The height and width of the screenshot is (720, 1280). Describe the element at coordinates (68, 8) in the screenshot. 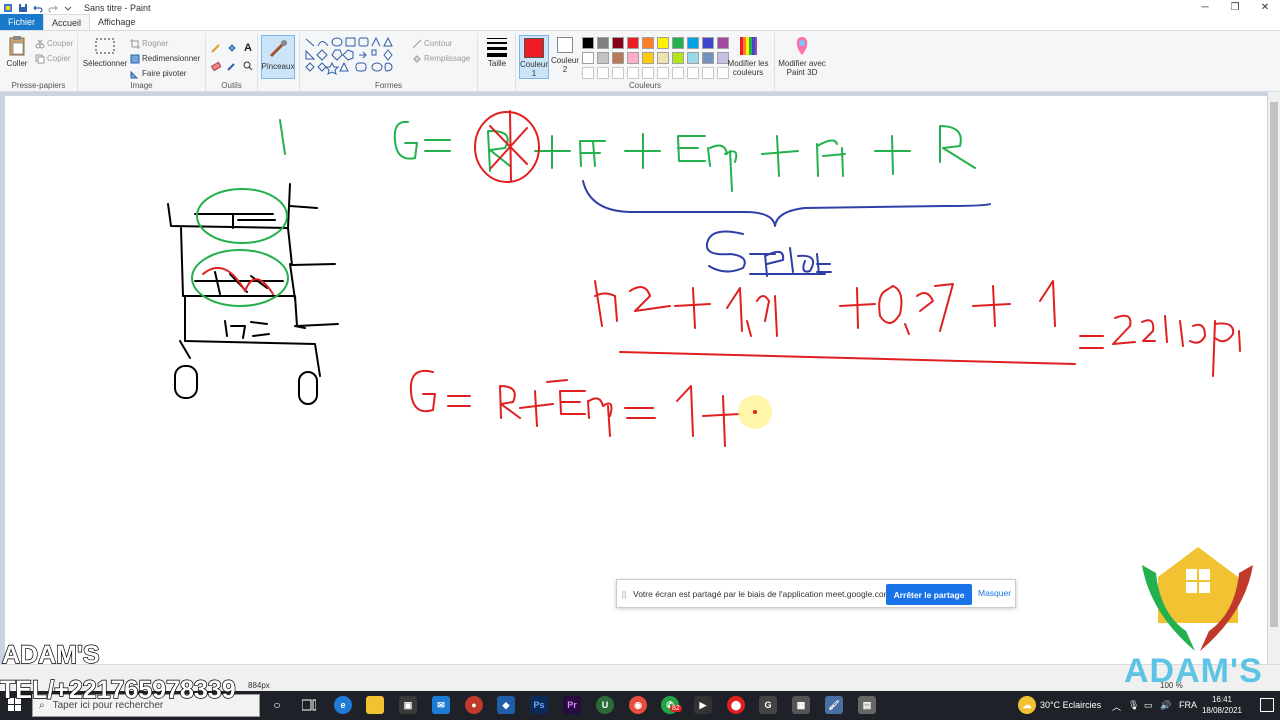

I see `customize-toolbar-icon` at that location.